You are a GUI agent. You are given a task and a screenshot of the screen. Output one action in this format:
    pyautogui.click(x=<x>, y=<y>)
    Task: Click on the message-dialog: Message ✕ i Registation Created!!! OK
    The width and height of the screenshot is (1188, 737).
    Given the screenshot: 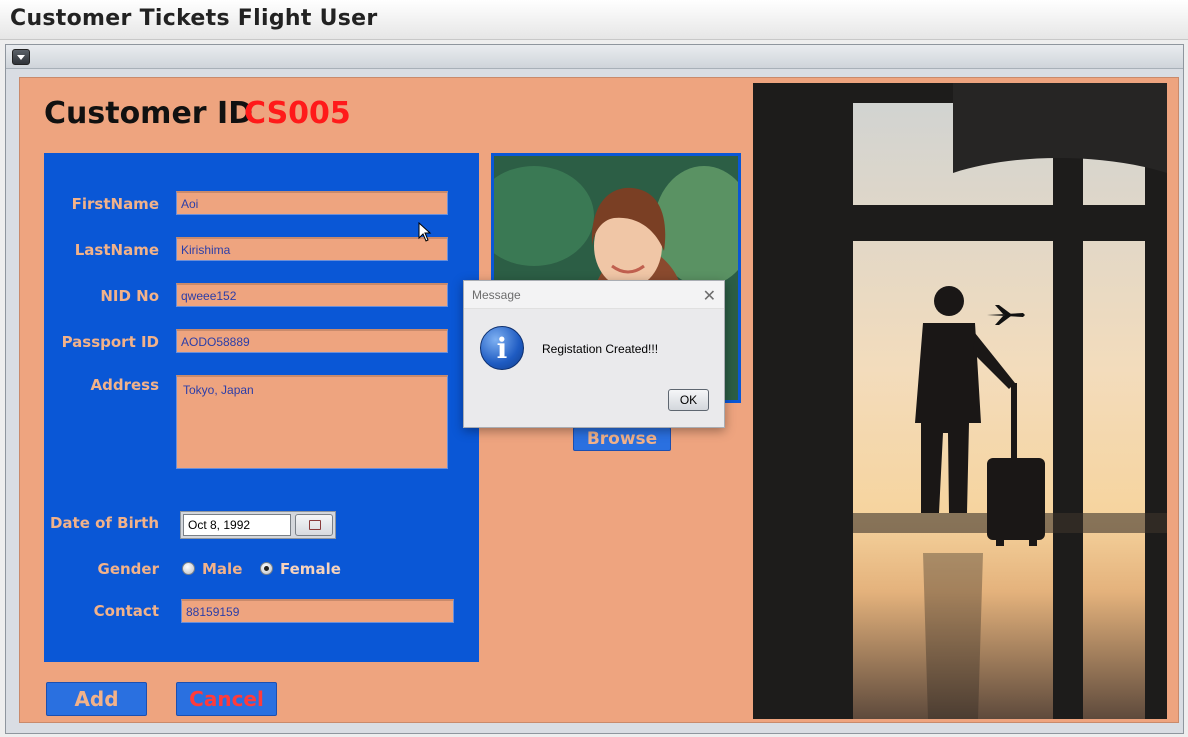 What is the action you would take?
    pyautogui.click(x=594, y=354)
    